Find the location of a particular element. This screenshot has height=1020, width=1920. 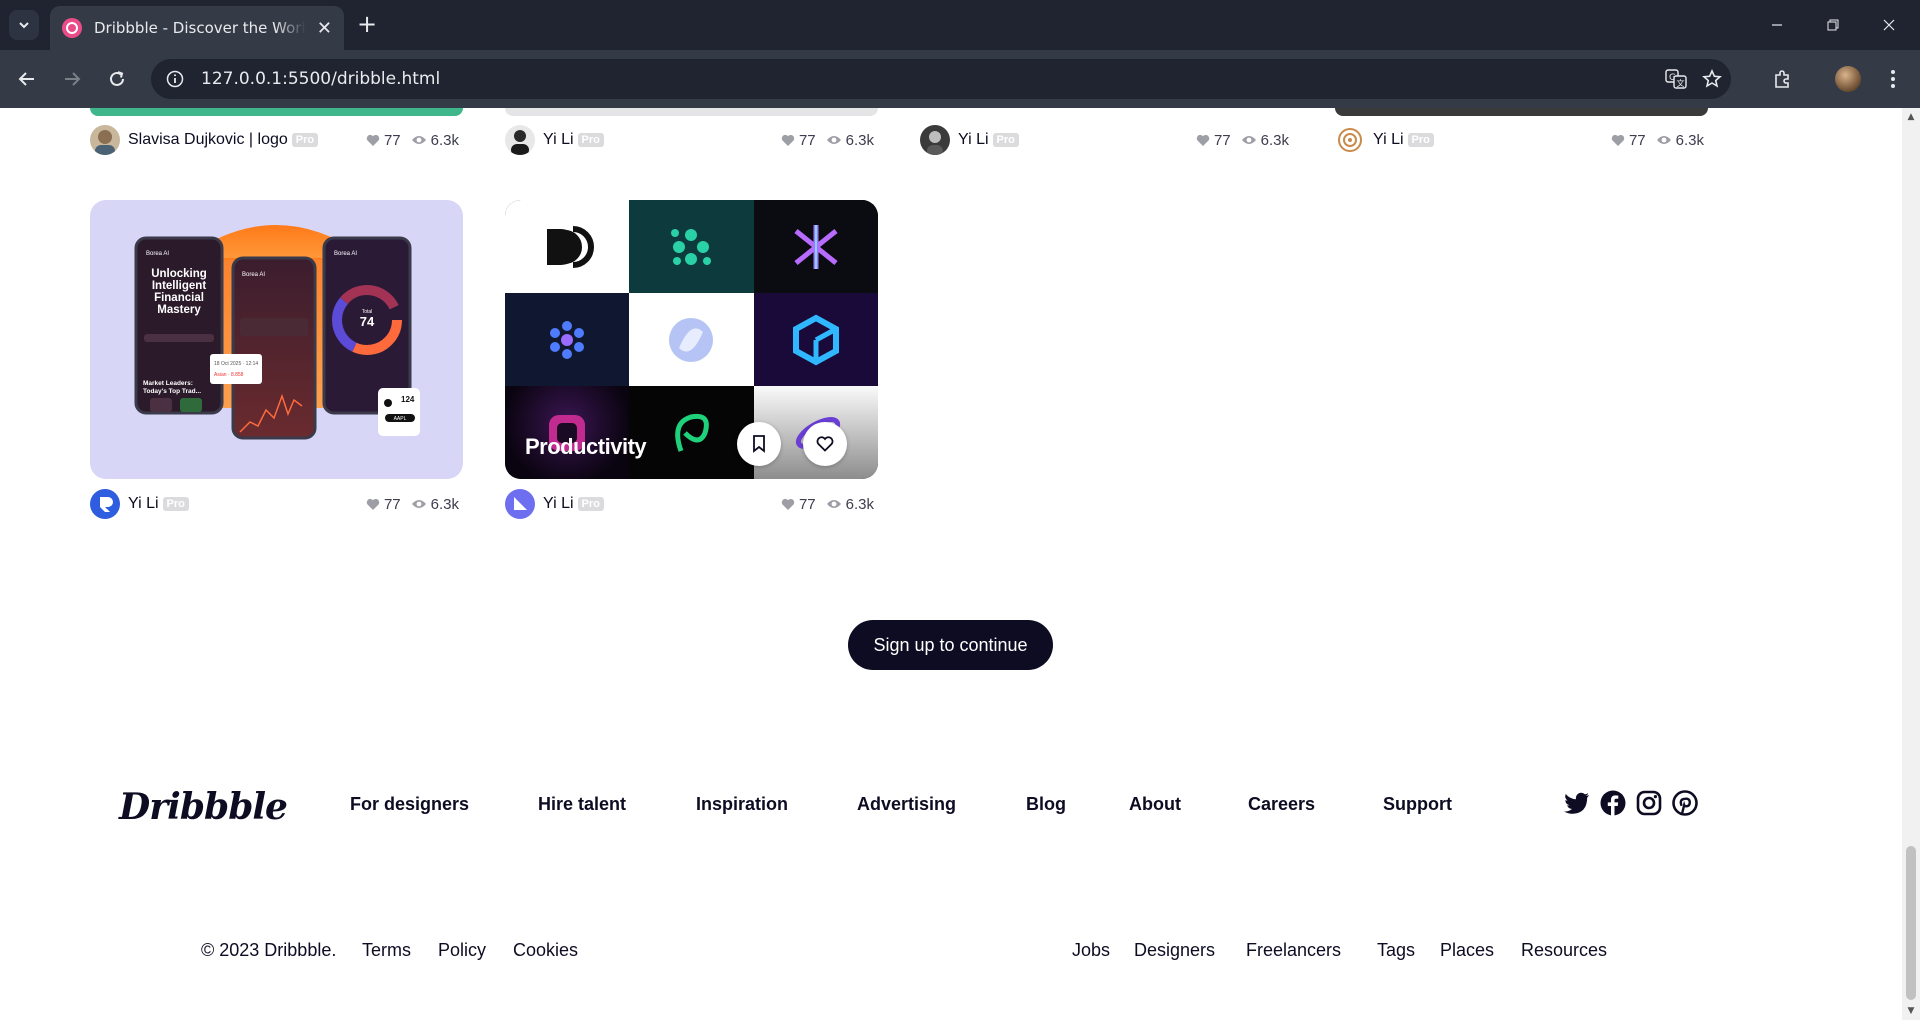

footer-link-designers: Designers is located at coordinates (1174, 950).